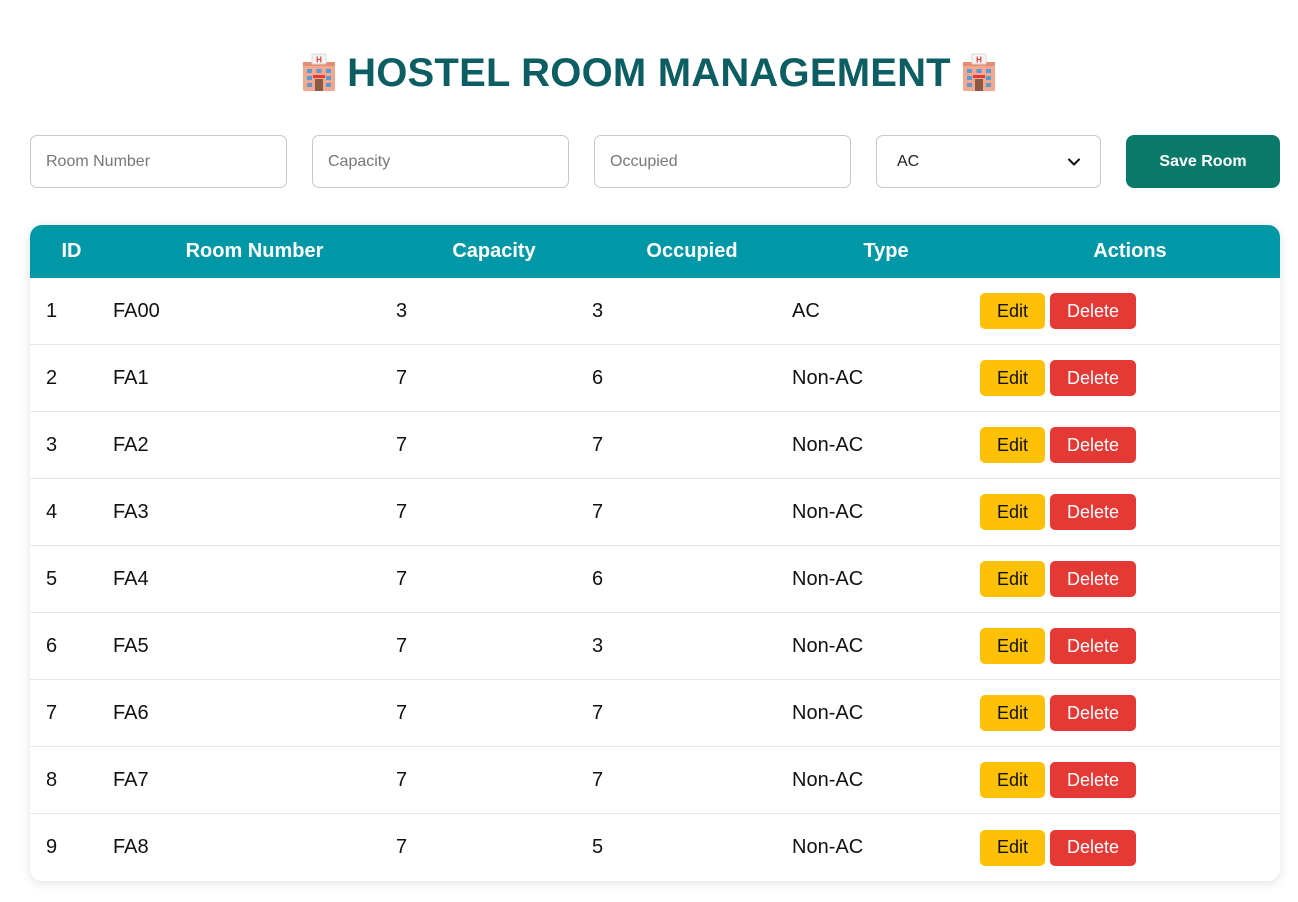  I want to click on room-type-select: AC, so click(988, 161).